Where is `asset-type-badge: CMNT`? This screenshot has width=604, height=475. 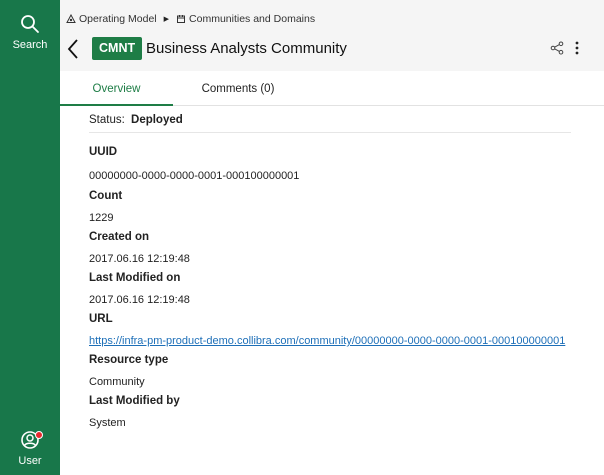 asset-type-badge: CMNT is located at coordinates (117, 48).